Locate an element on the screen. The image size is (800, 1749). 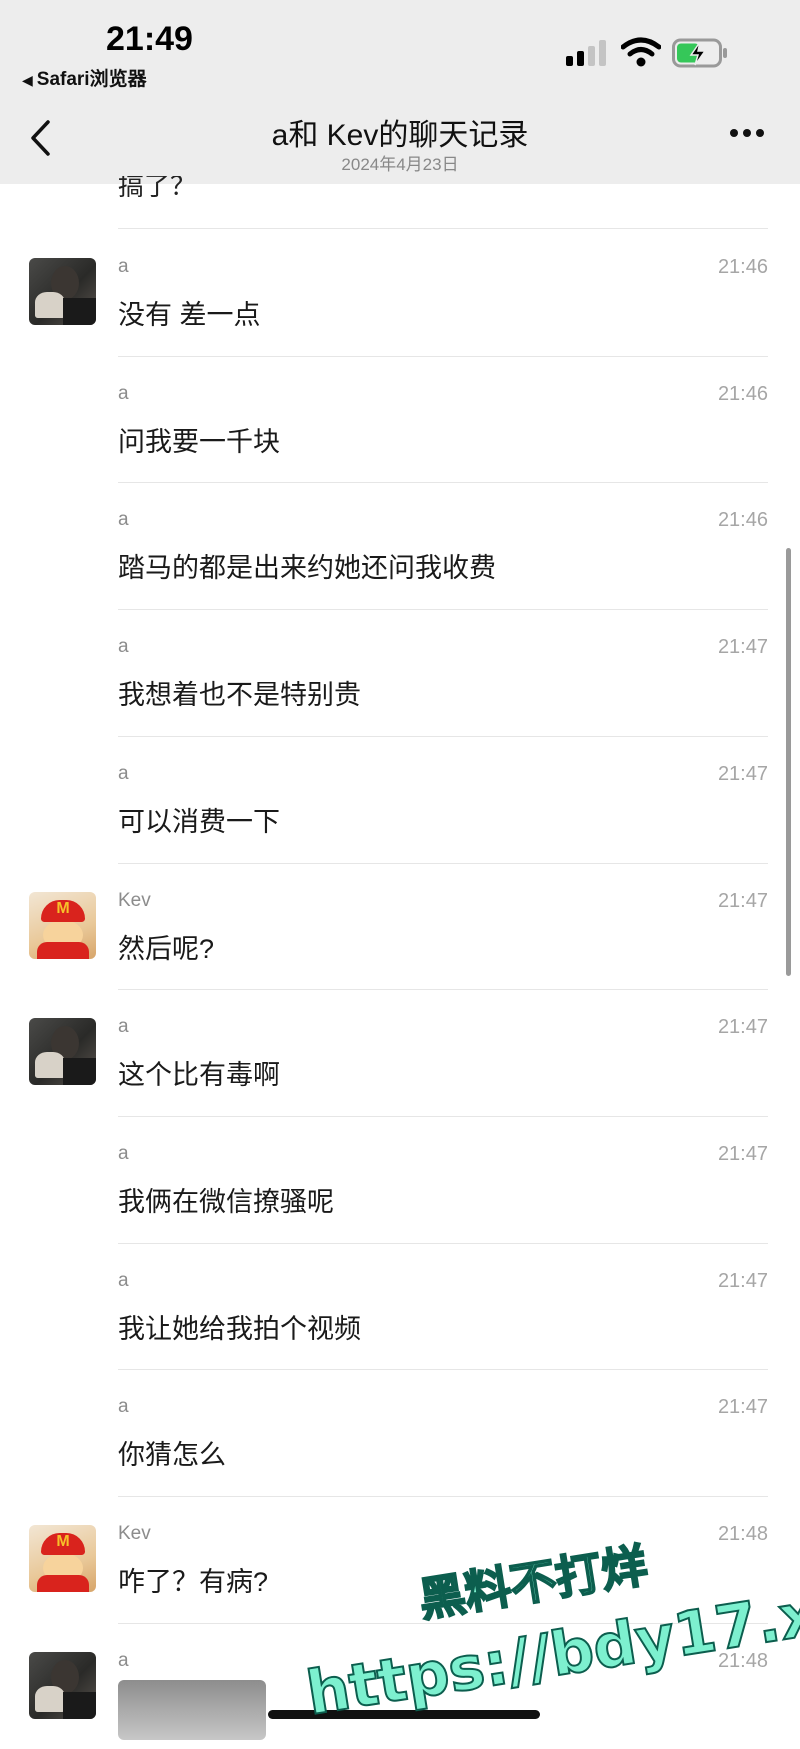
message-item: a 21:47 可以消费一下 is located at coordinates (400, 799).